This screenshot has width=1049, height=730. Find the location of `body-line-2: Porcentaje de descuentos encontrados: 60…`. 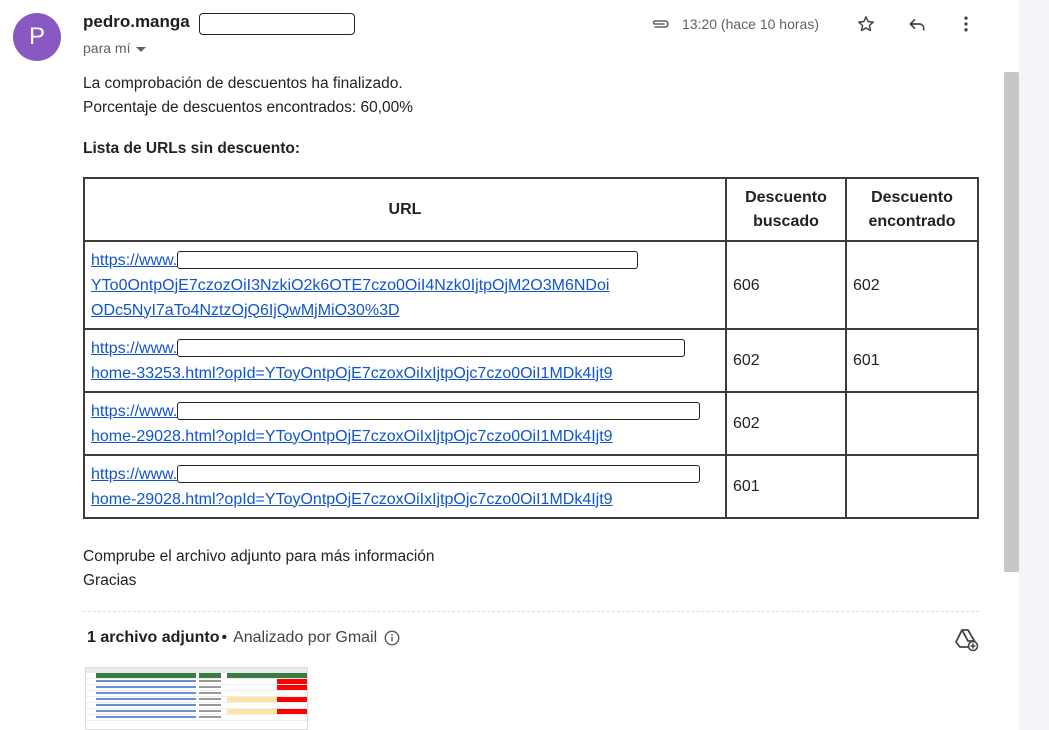

body-line-2: Porcentaje de descuentos encontrados: 60… is located at coordinates (248, 107).